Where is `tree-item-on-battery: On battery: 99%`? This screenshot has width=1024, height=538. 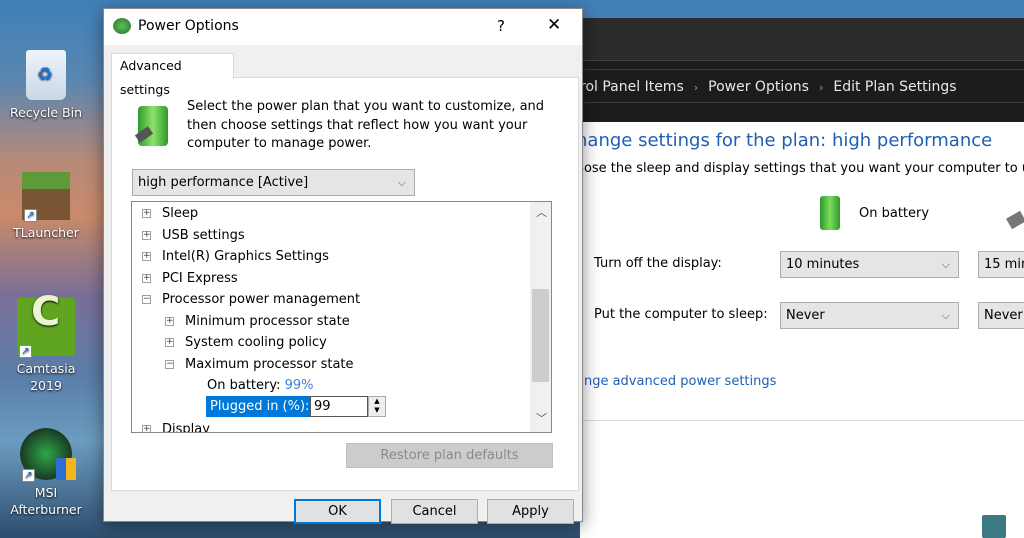 tree-item-on-battery: On battery: 99% is located at coordinates (260, 385).